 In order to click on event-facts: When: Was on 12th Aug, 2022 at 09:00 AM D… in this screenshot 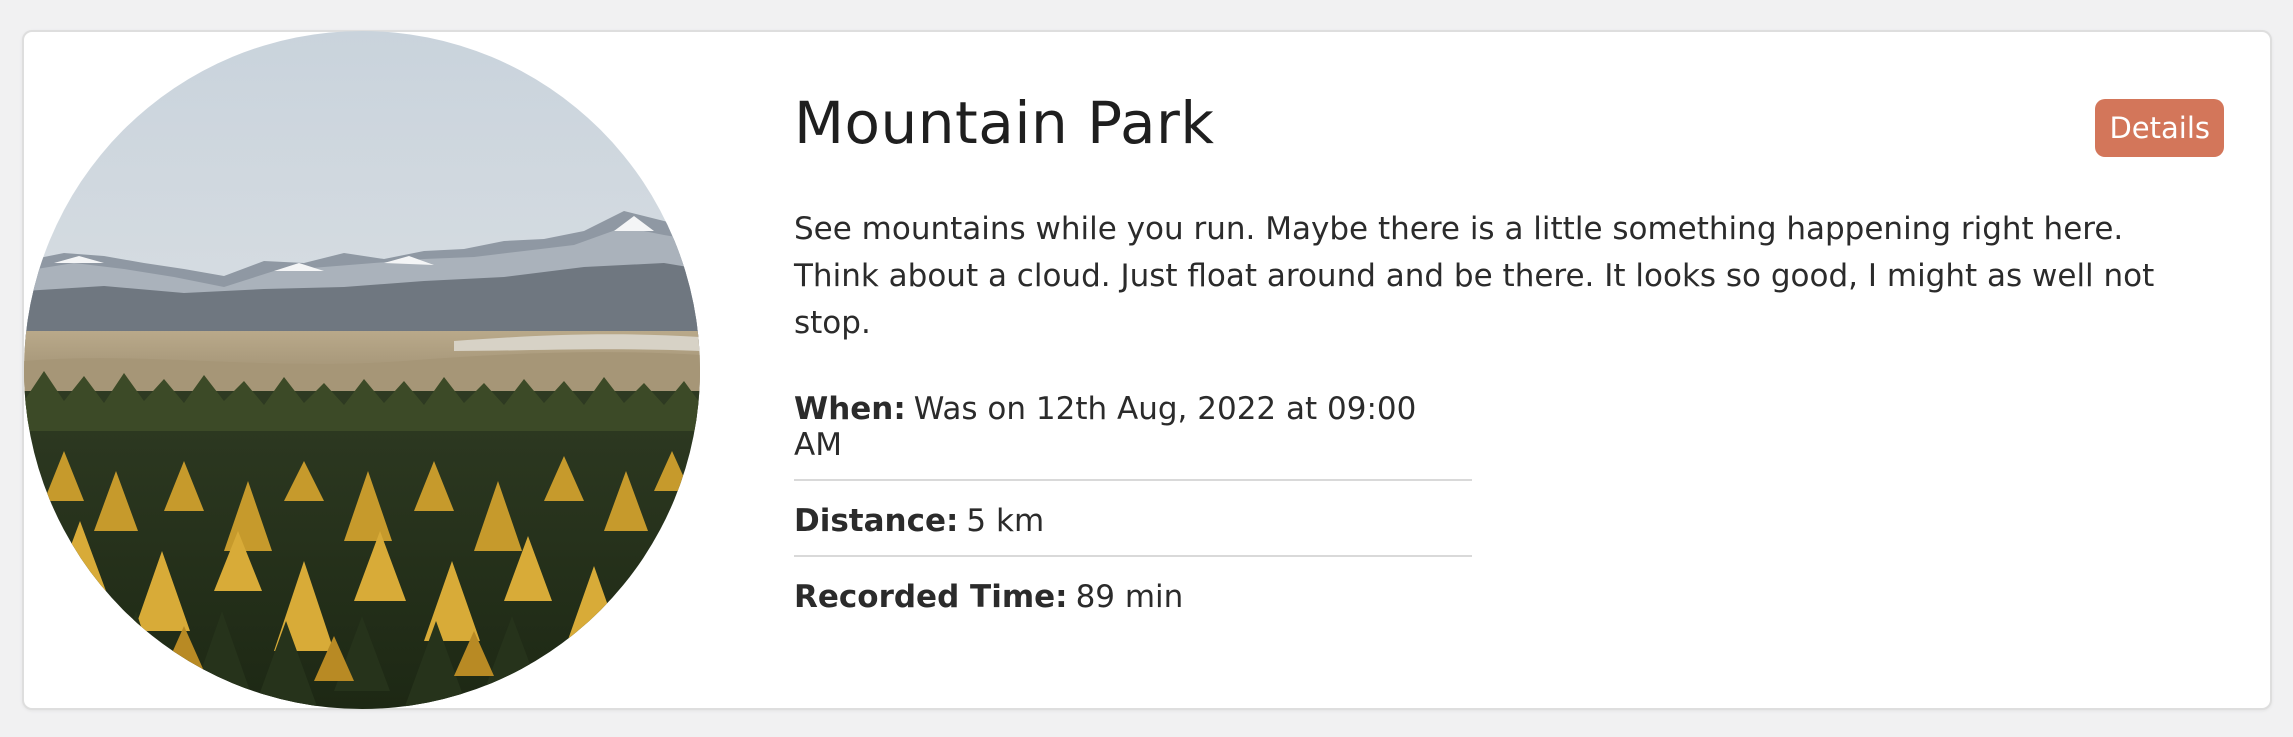, I will do `click(1133, 506)`.